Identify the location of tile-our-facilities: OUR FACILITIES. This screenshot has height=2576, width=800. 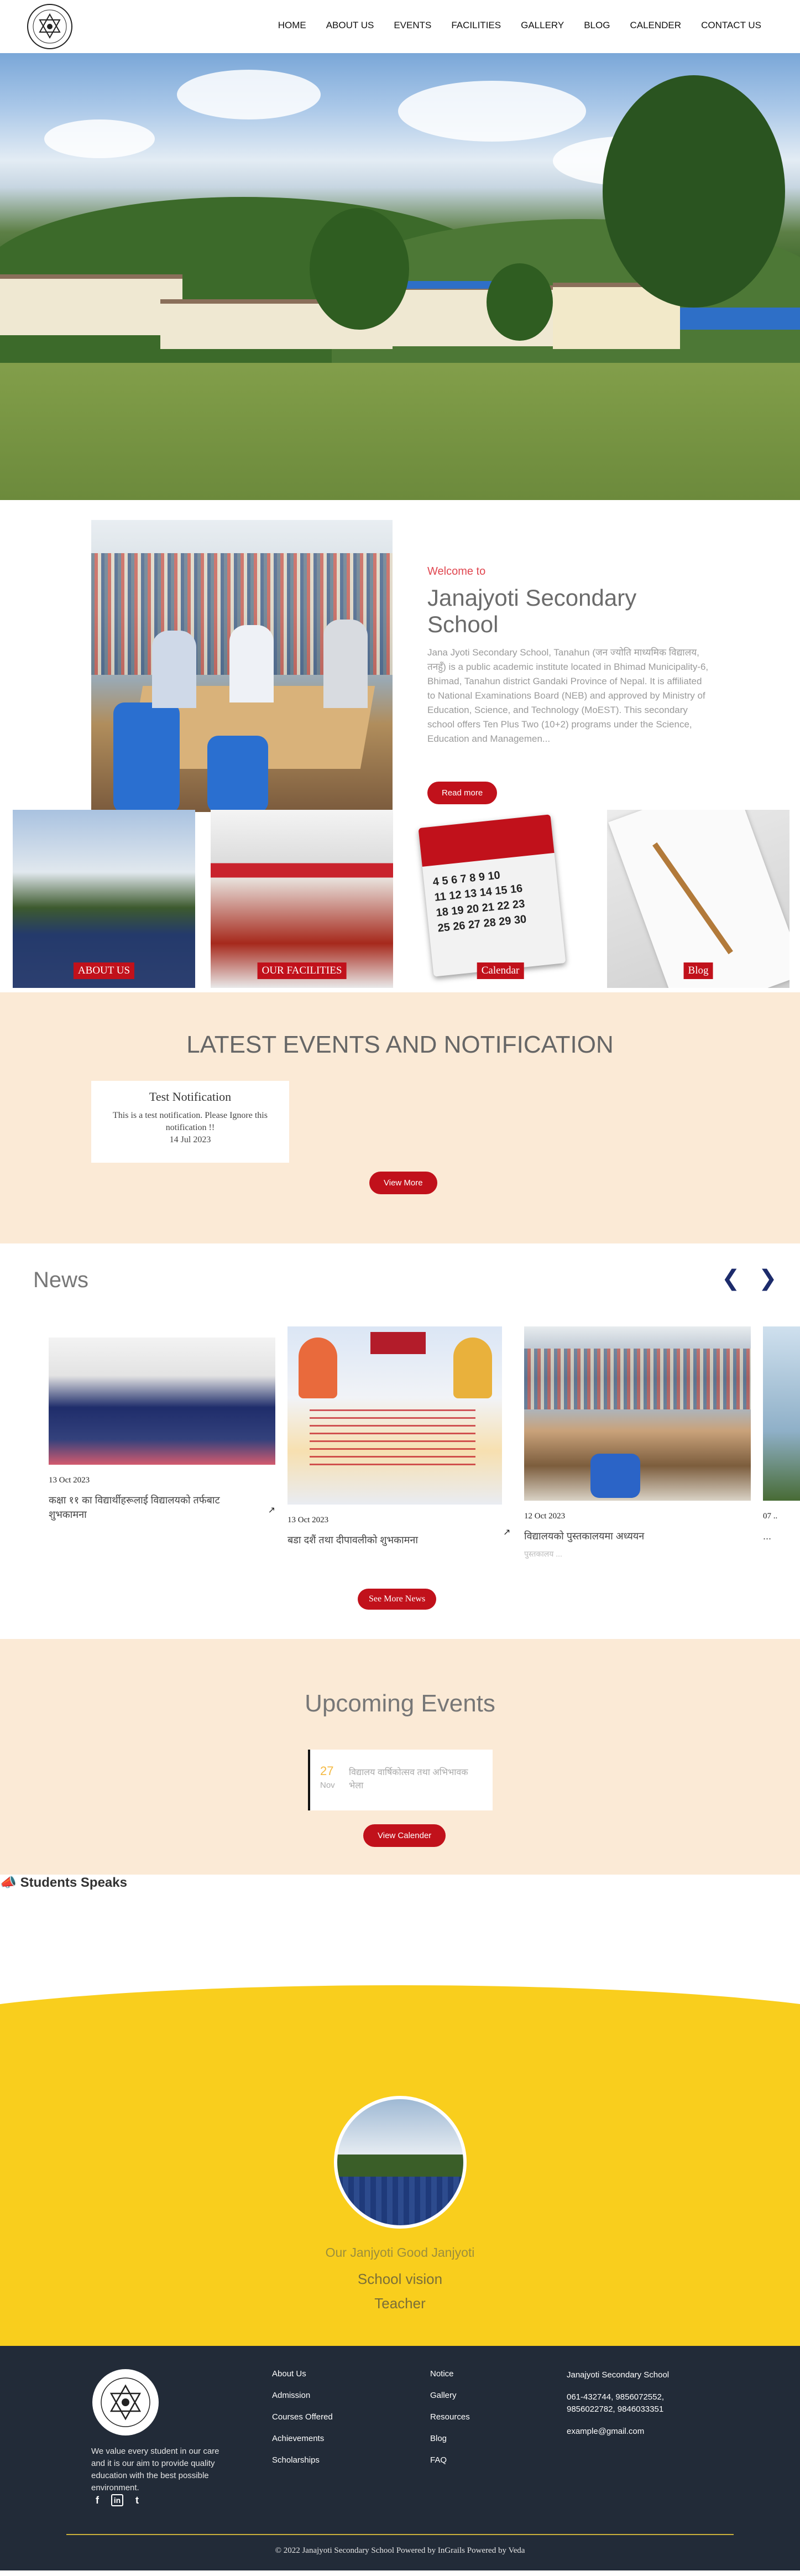
(302, 899).